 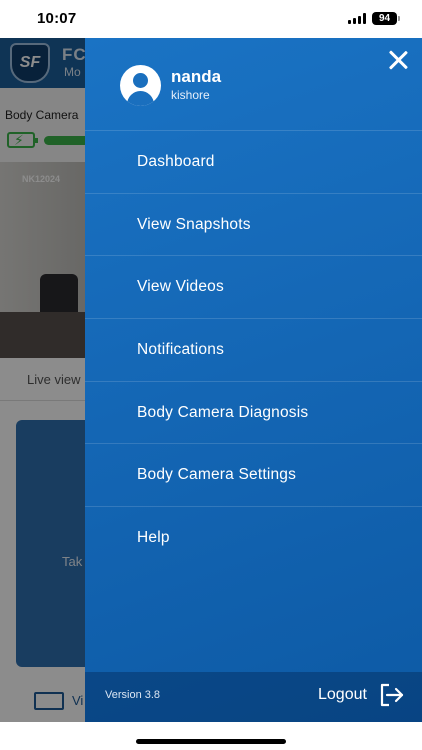 I want to click on menu-item-body-camera-diagnosis: Body Camera Diagnosis, so click(x=253, y=412).